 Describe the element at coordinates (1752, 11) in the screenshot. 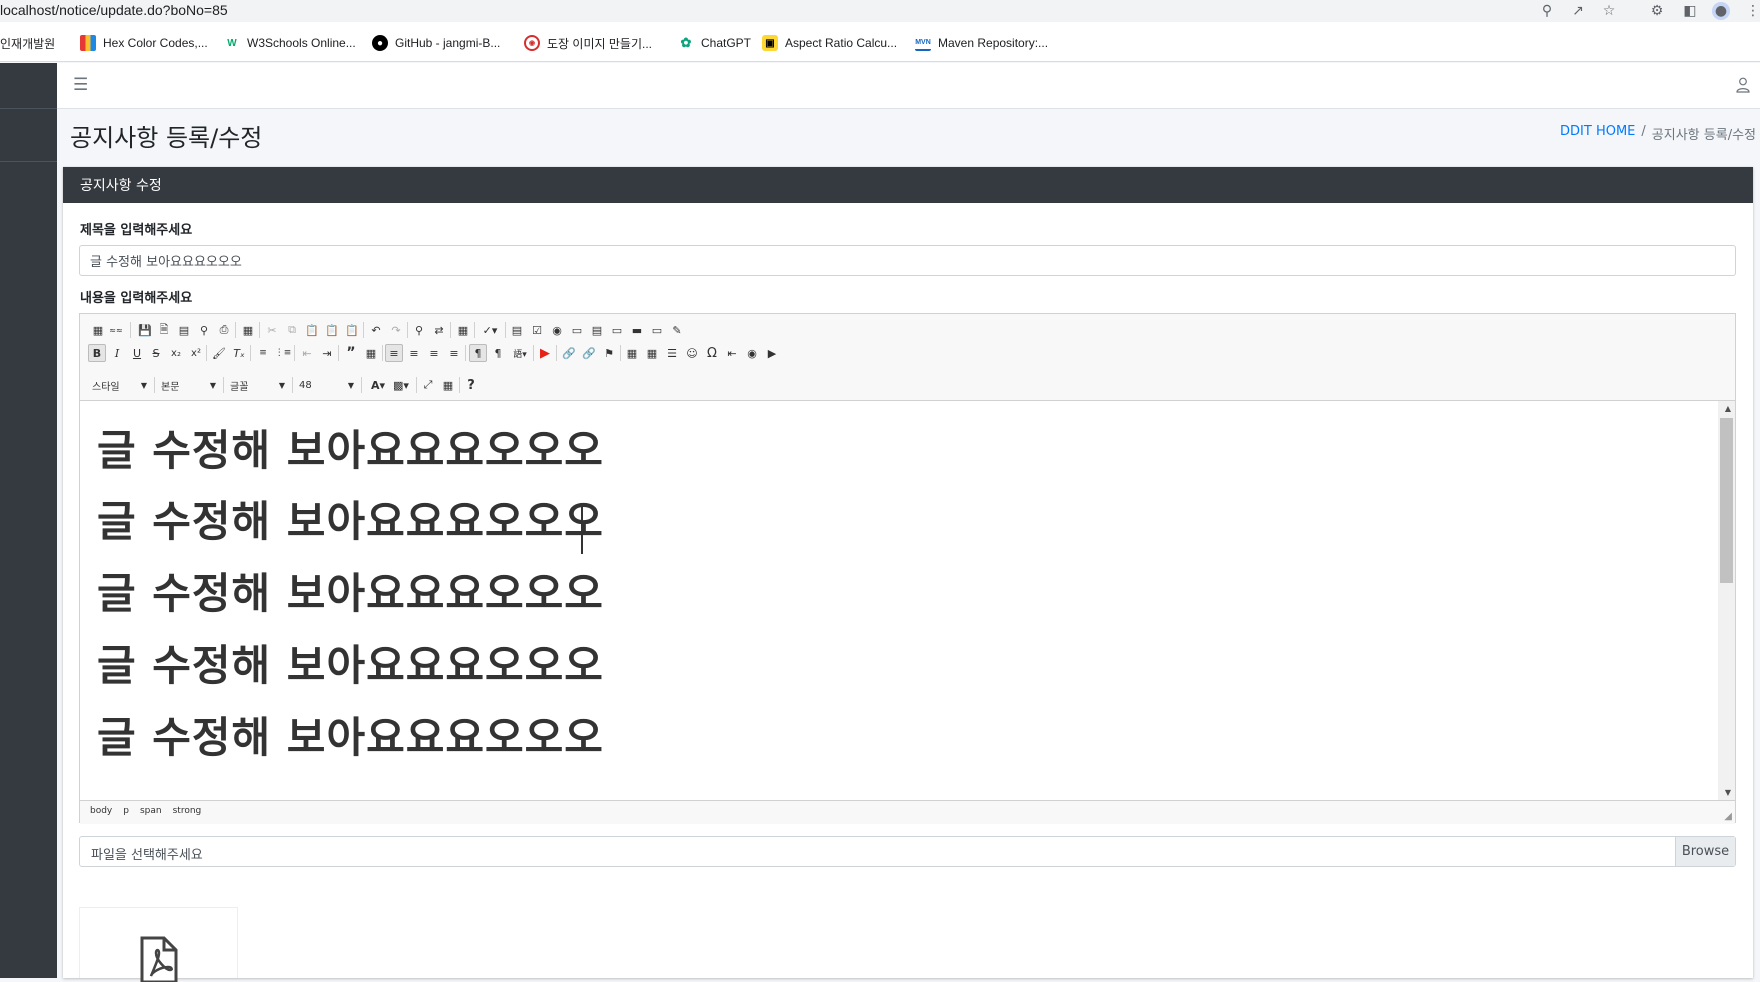

I see `browser-menu-icon: ⋮` at that location.